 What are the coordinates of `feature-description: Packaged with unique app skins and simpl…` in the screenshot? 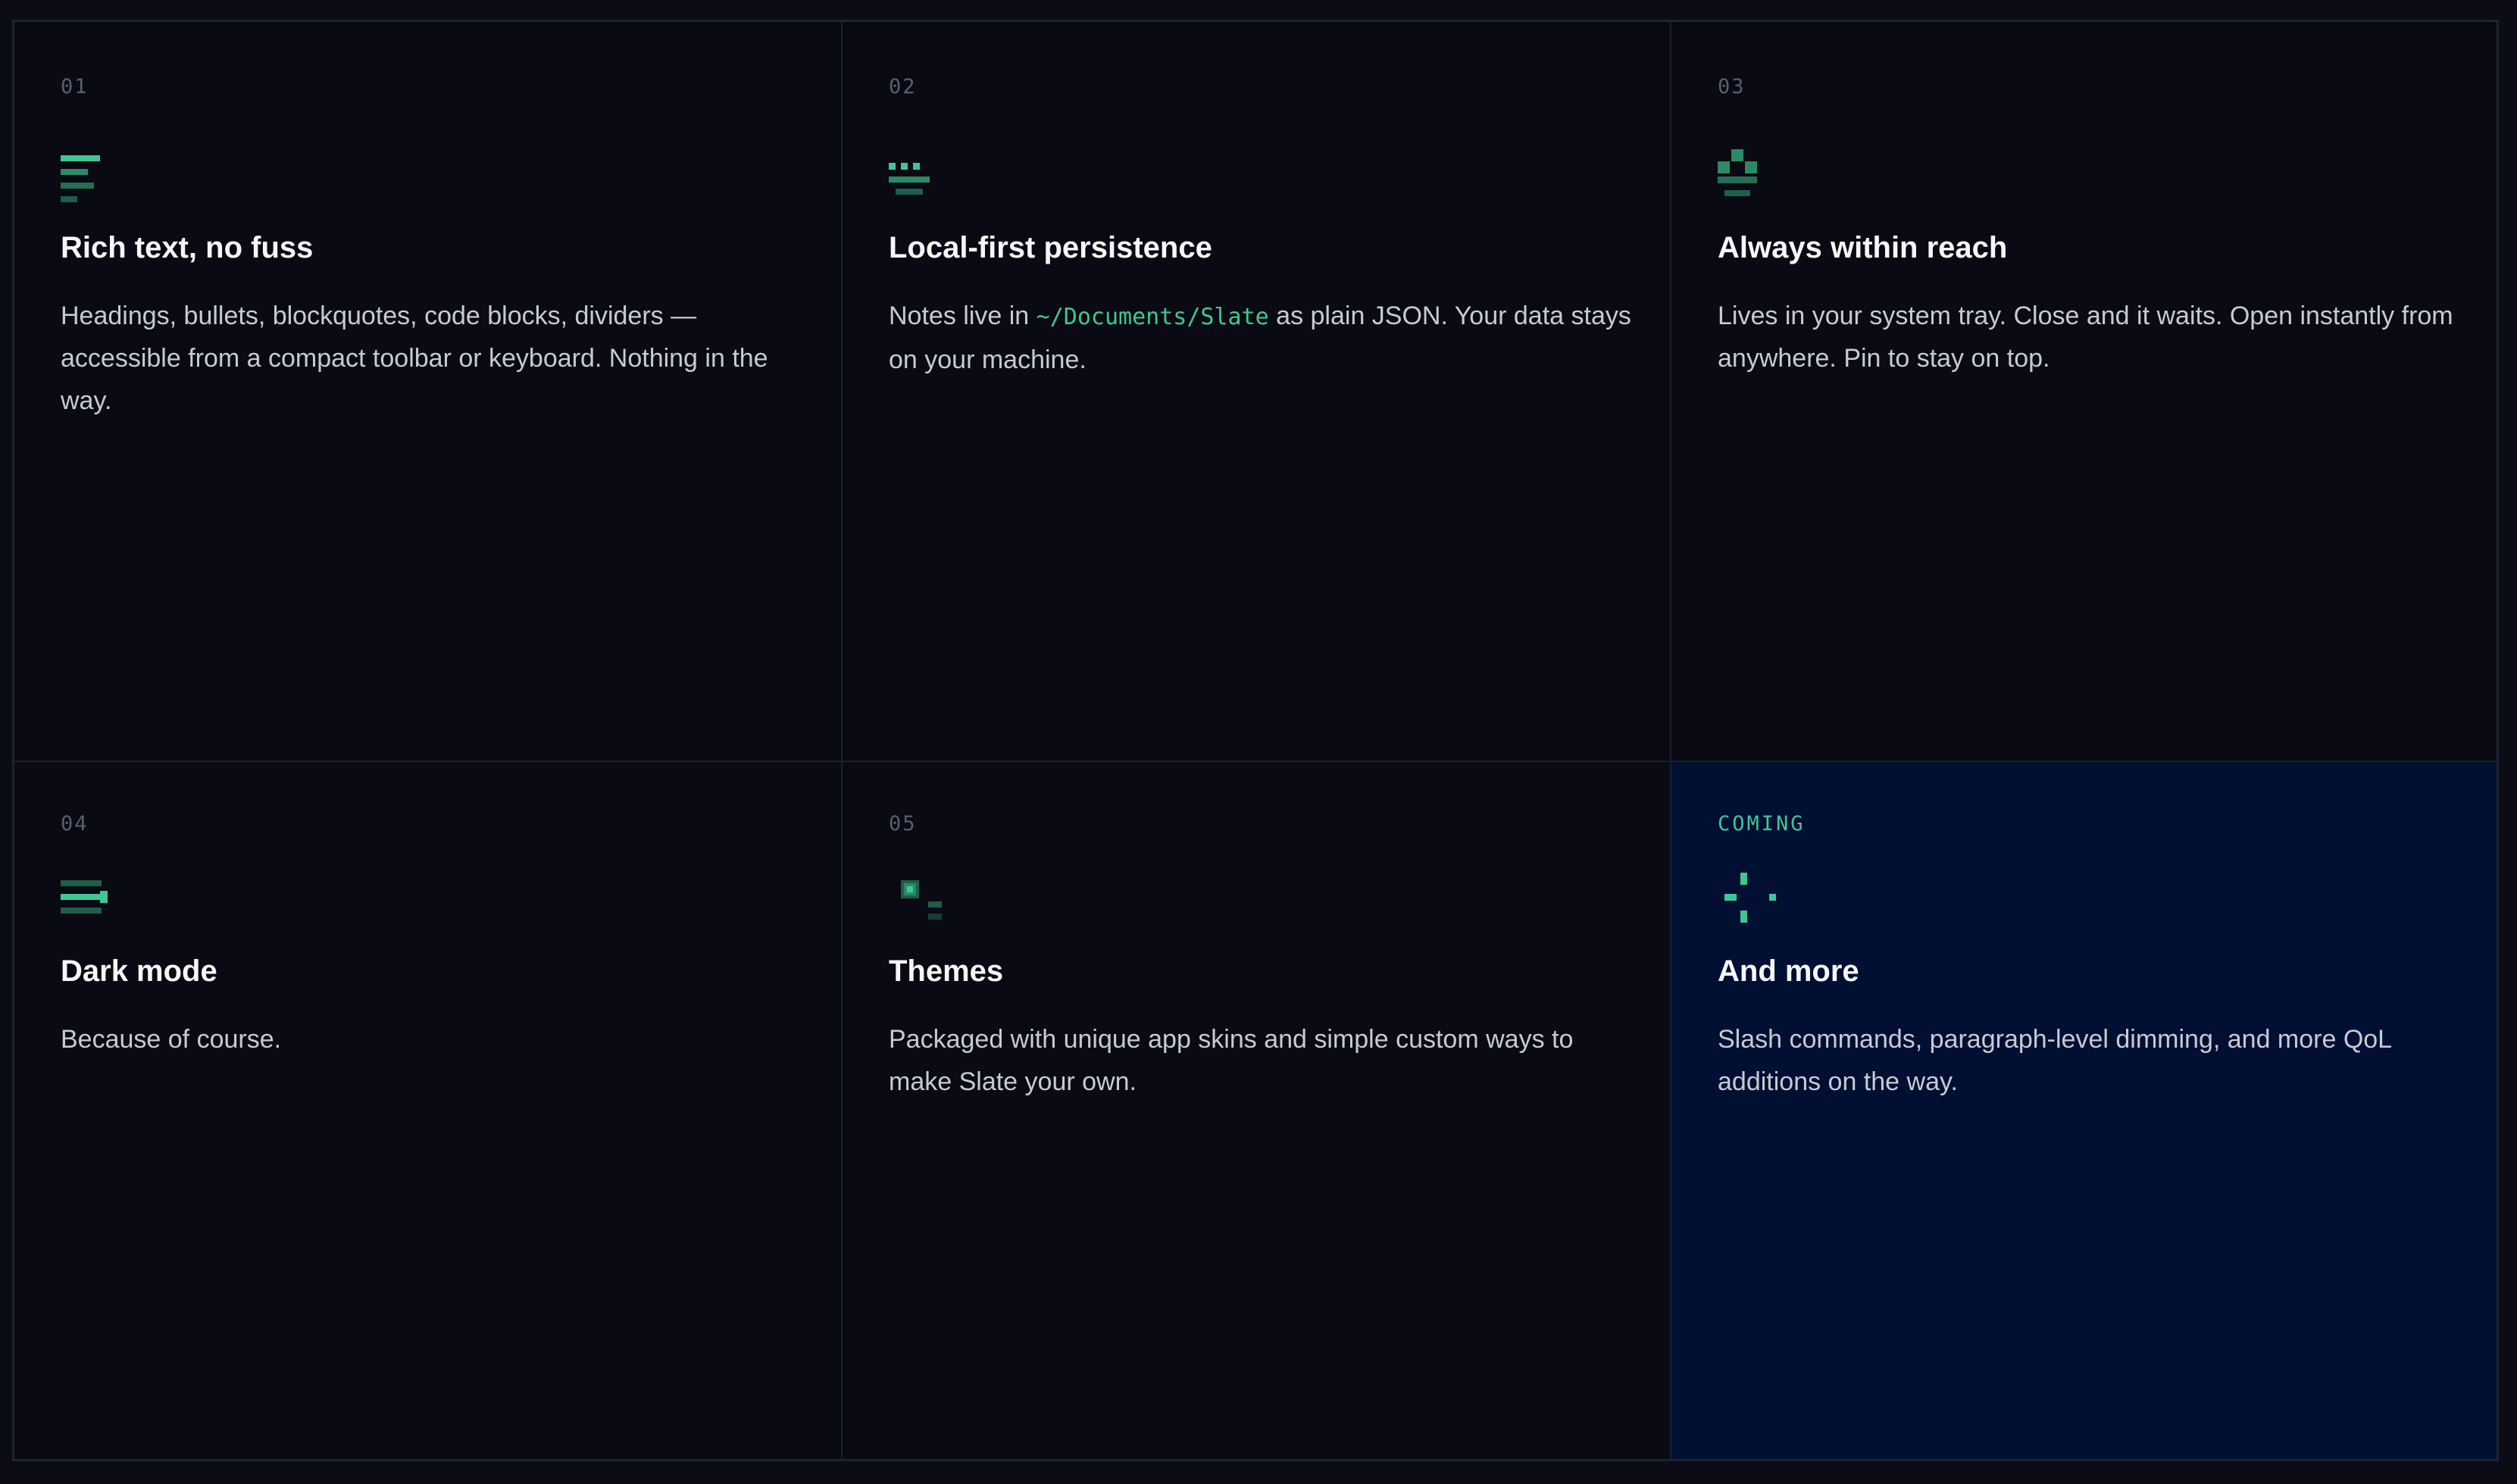 It's located at (1231, 1060).